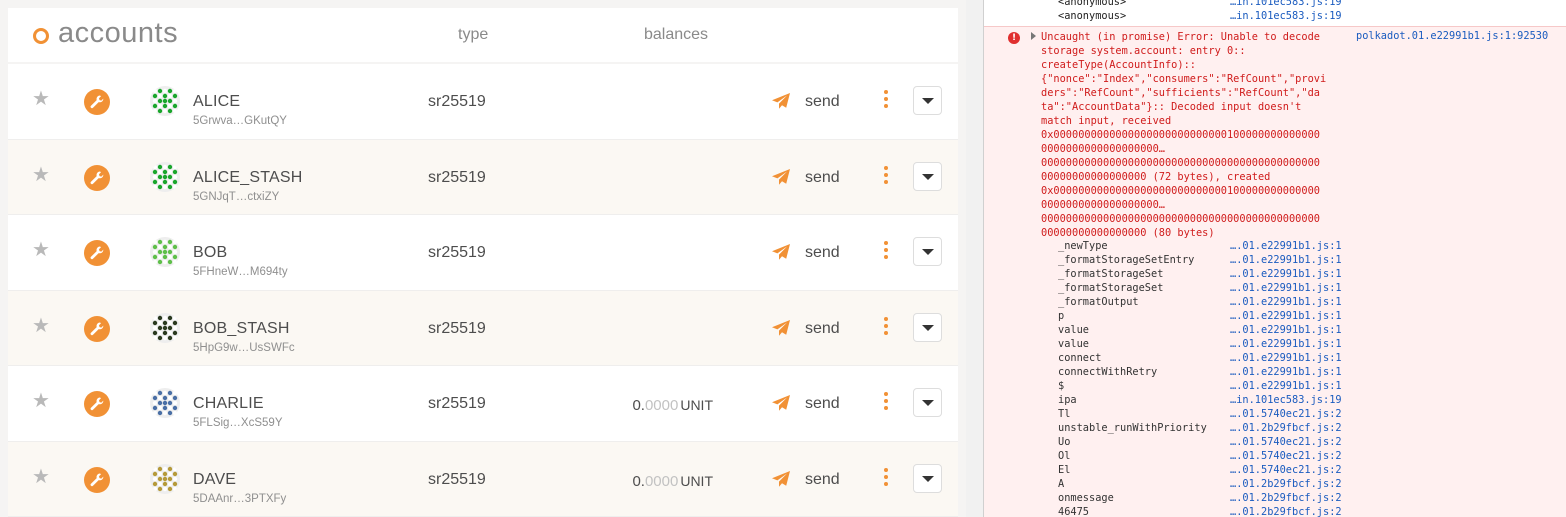 Image resolution: width=1566 pixels, height=517 pixels. Describe the element at coordinates (1073, 330) in the screenshot. I see `stack-frame-name: value` at that location.